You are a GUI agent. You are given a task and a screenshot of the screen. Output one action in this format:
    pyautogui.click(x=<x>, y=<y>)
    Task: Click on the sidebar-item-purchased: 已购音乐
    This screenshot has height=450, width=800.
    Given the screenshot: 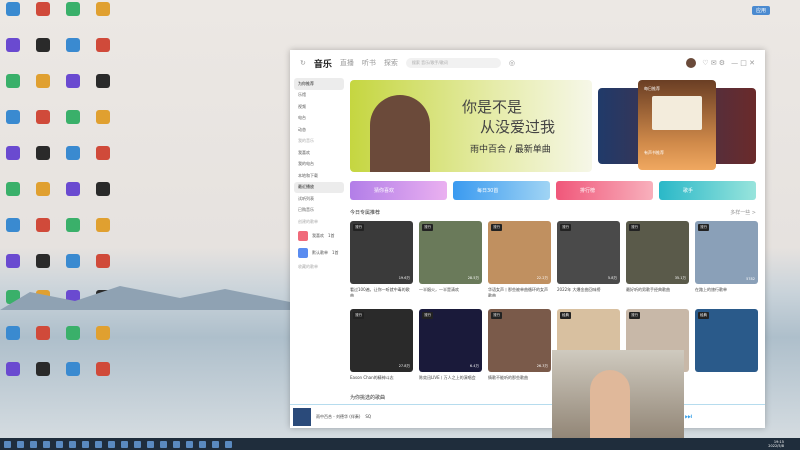 What is the action you would take?
    pyautogui.click(x=319, y=211)
    